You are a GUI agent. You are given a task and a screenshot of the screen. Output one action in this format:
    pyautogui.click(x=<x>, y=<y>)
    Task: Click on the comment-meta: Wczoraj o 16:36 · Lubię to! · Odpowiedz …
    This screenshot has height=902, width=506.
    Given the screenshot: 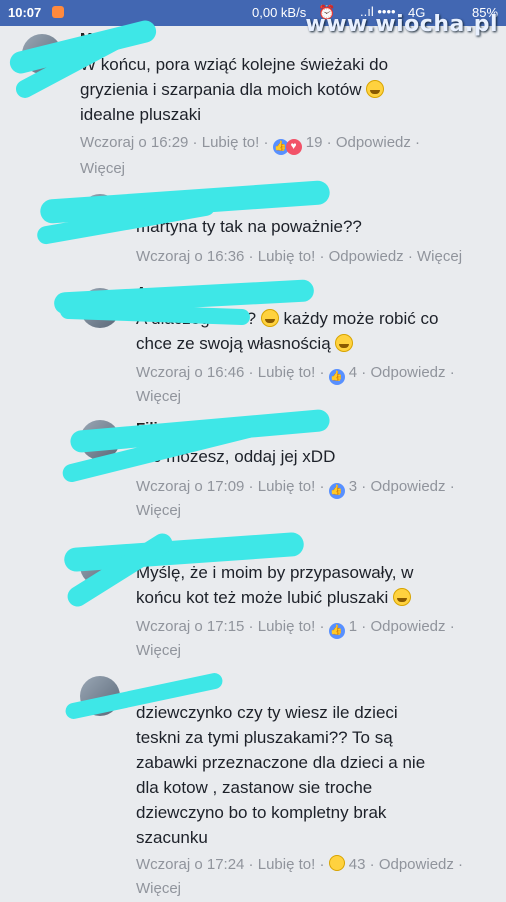 What is the action you would take?
    pyautogui.click(x=299, y=256)
    